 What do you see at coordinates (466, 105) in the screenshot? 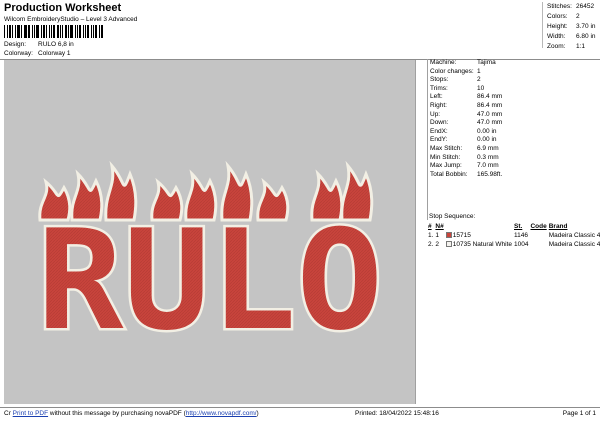
I see `property-row: Right: 86.4 mm` at bounding box center [466, 105].